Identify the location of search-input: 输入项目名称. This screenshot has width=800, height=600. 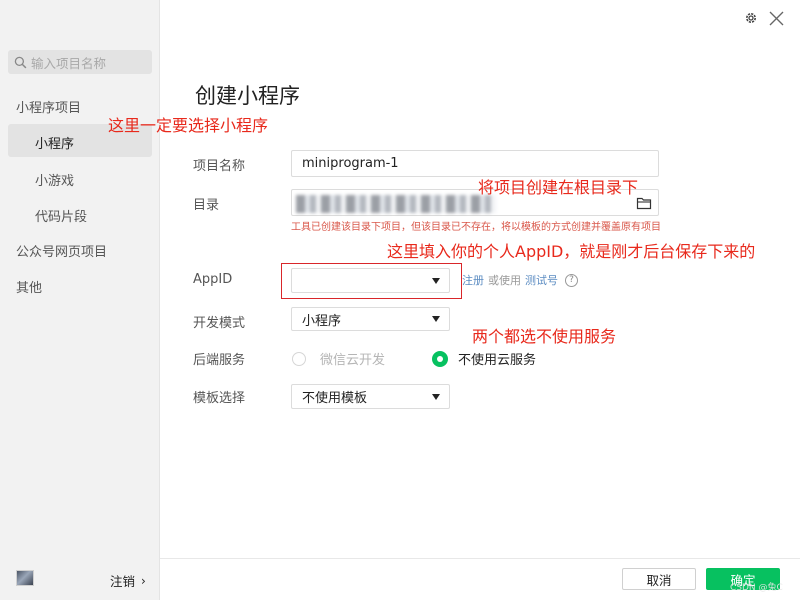
(80, 62).